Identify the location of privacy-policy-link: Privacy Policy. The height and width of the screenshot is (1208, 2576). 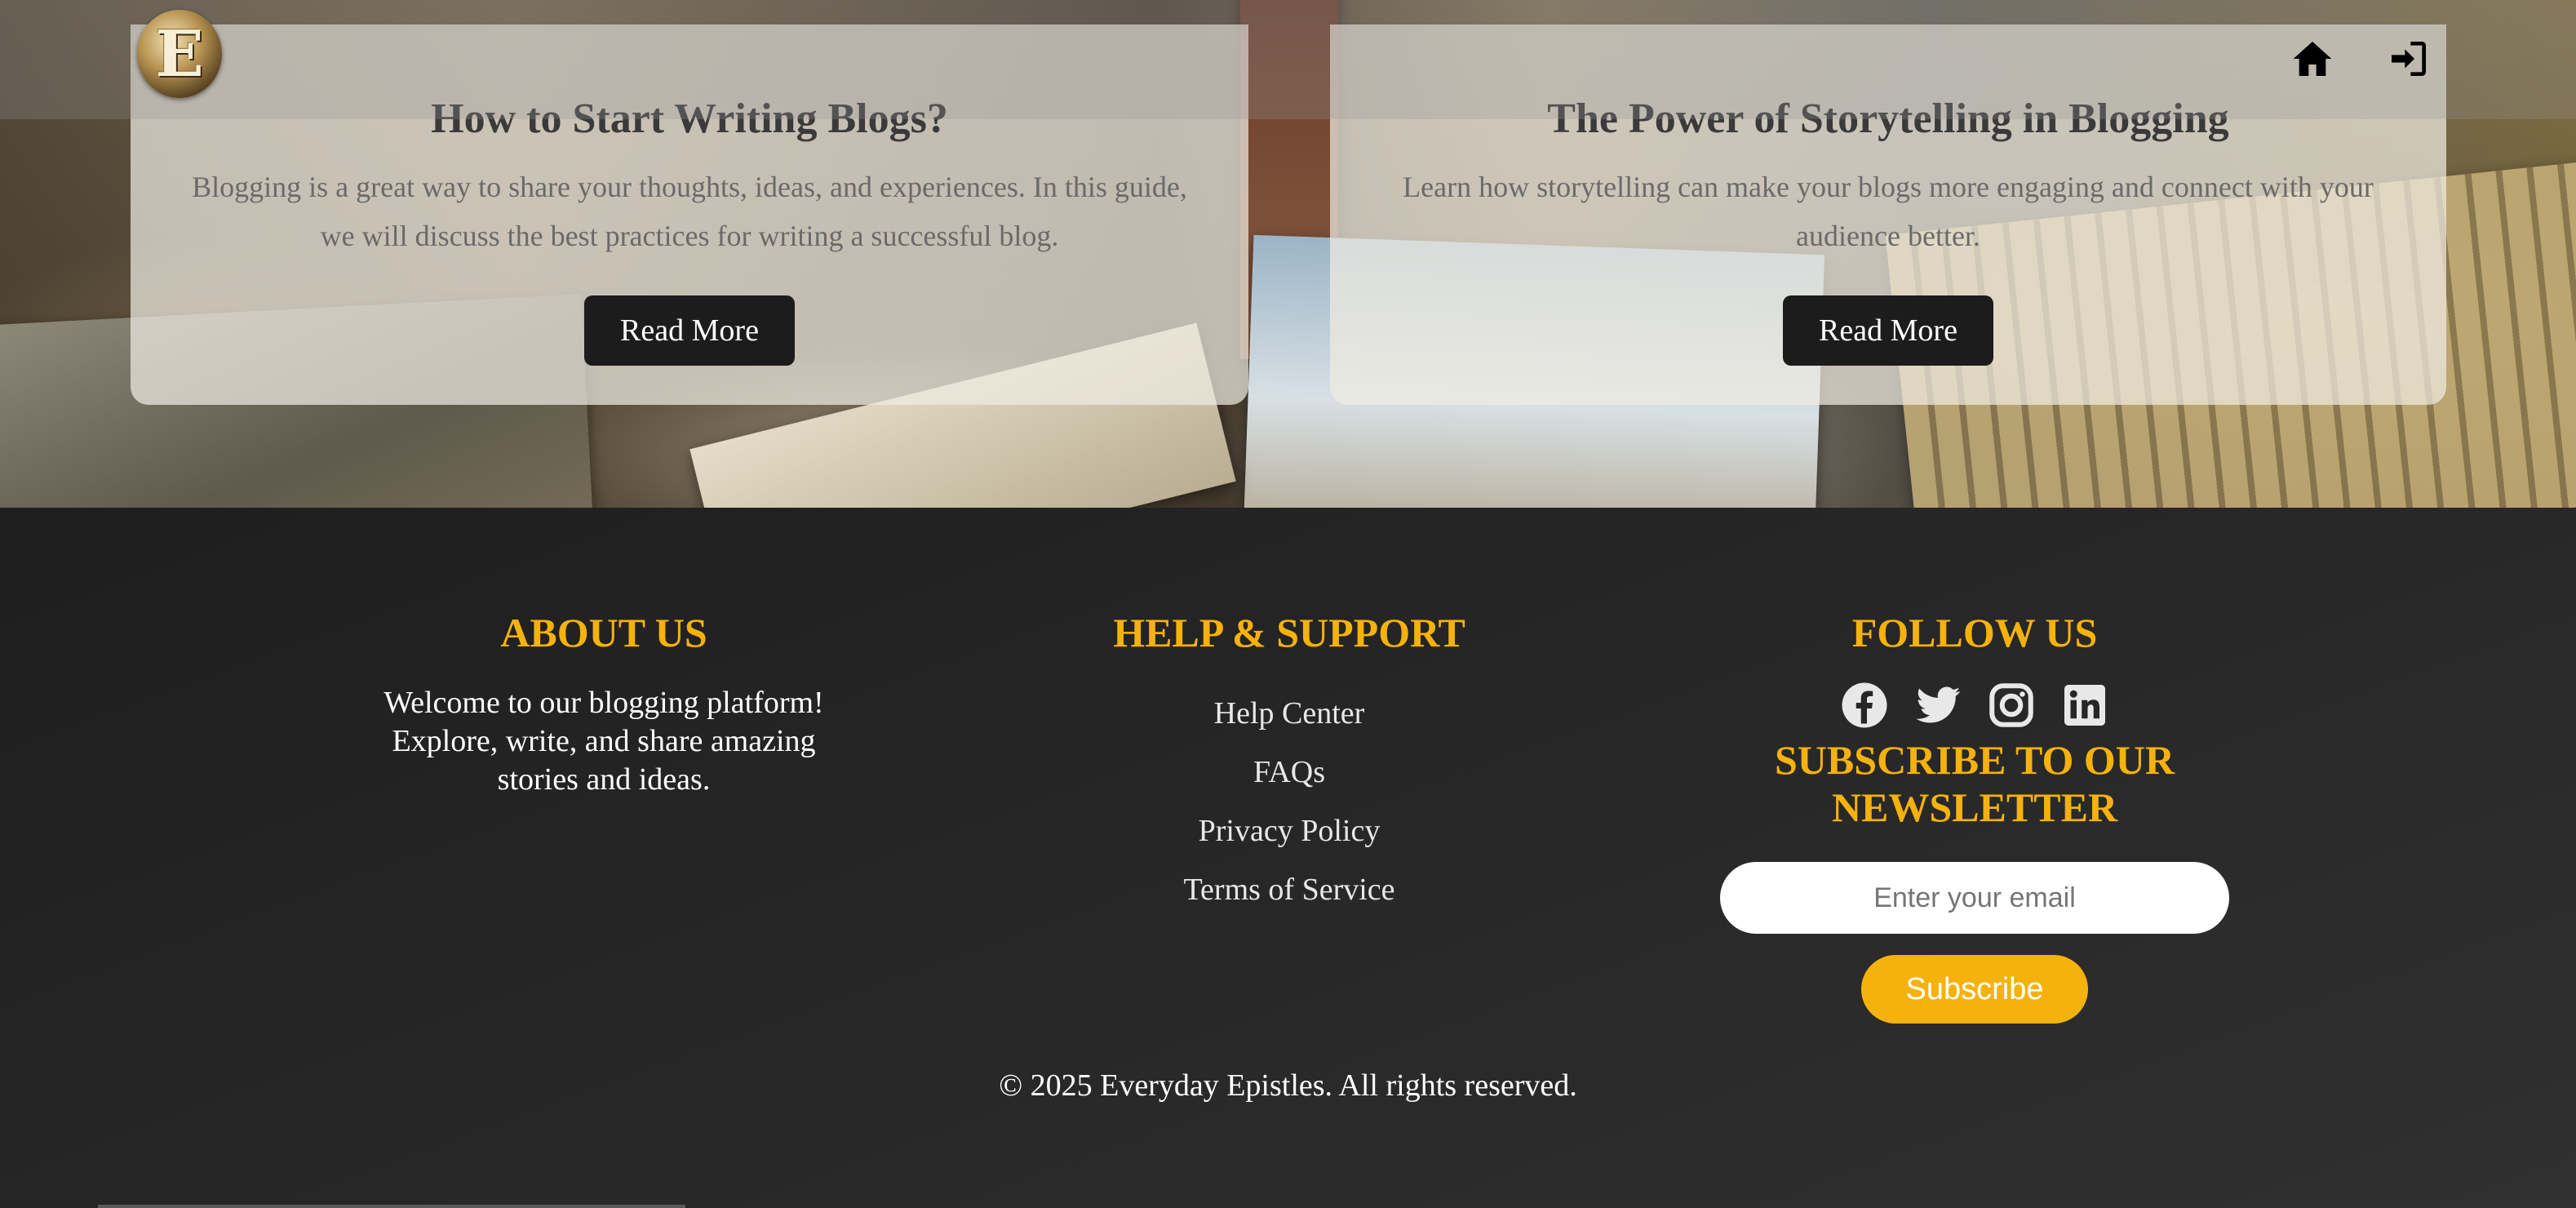
(1289, 831).